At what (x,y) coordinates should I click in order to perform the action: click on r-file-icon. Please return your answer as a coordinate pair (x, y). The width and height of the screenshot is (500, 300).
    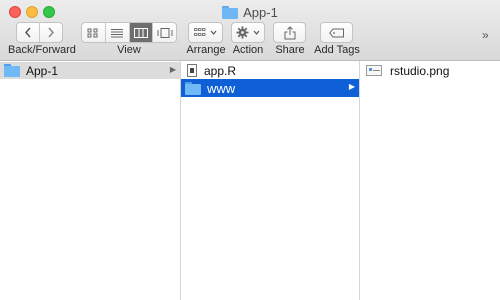
    Looking at the image, I should click on (192, 70).